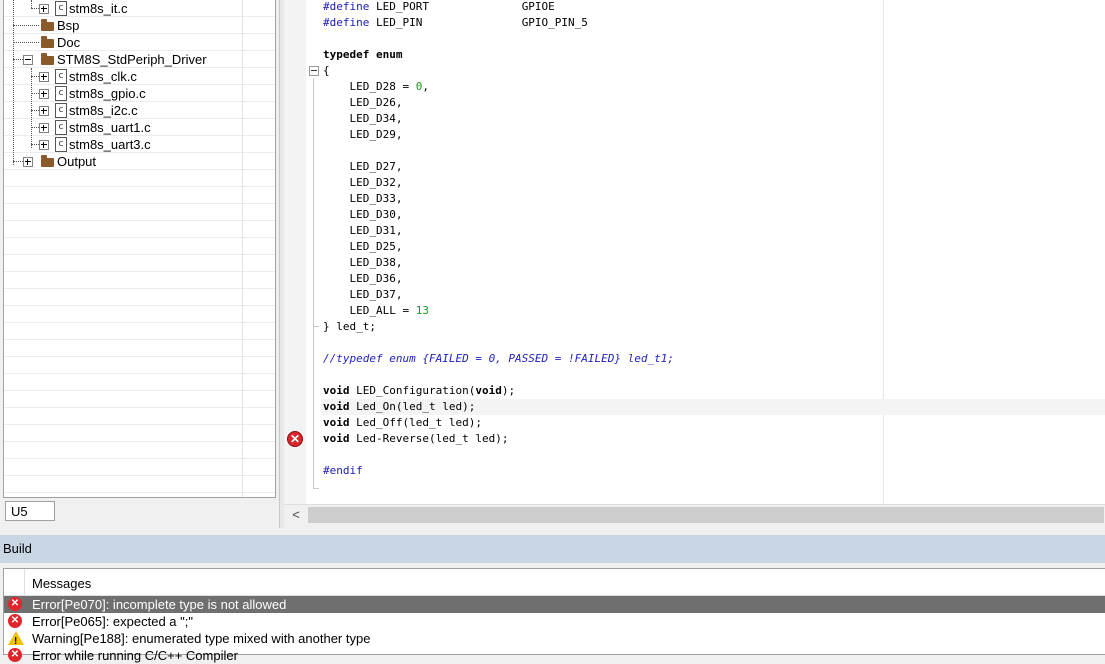 The image size is (1105, 664). What do you see at coordinates (296, 515) in the screenshot?
I see `chevron-left-icon: <` at bounding box center [296, 515].